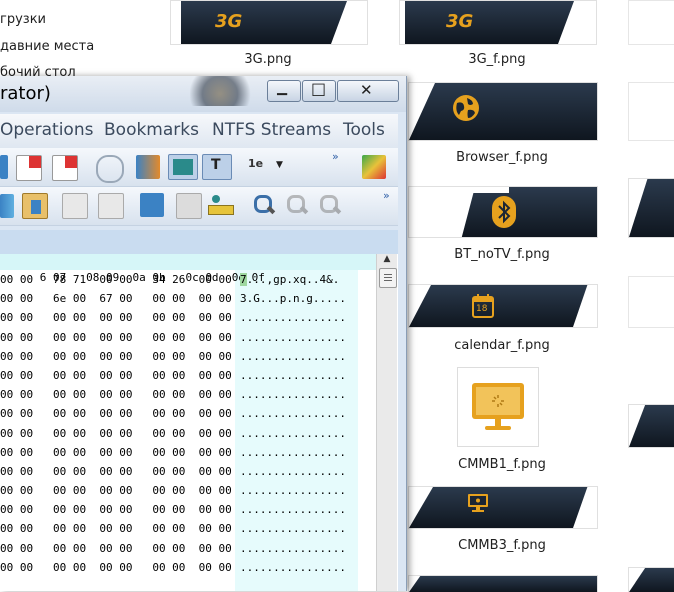  What do you see at coordinates (388, 278) in the screenshot?
I see `scroll-thumb` at bounding box center [388, 278].